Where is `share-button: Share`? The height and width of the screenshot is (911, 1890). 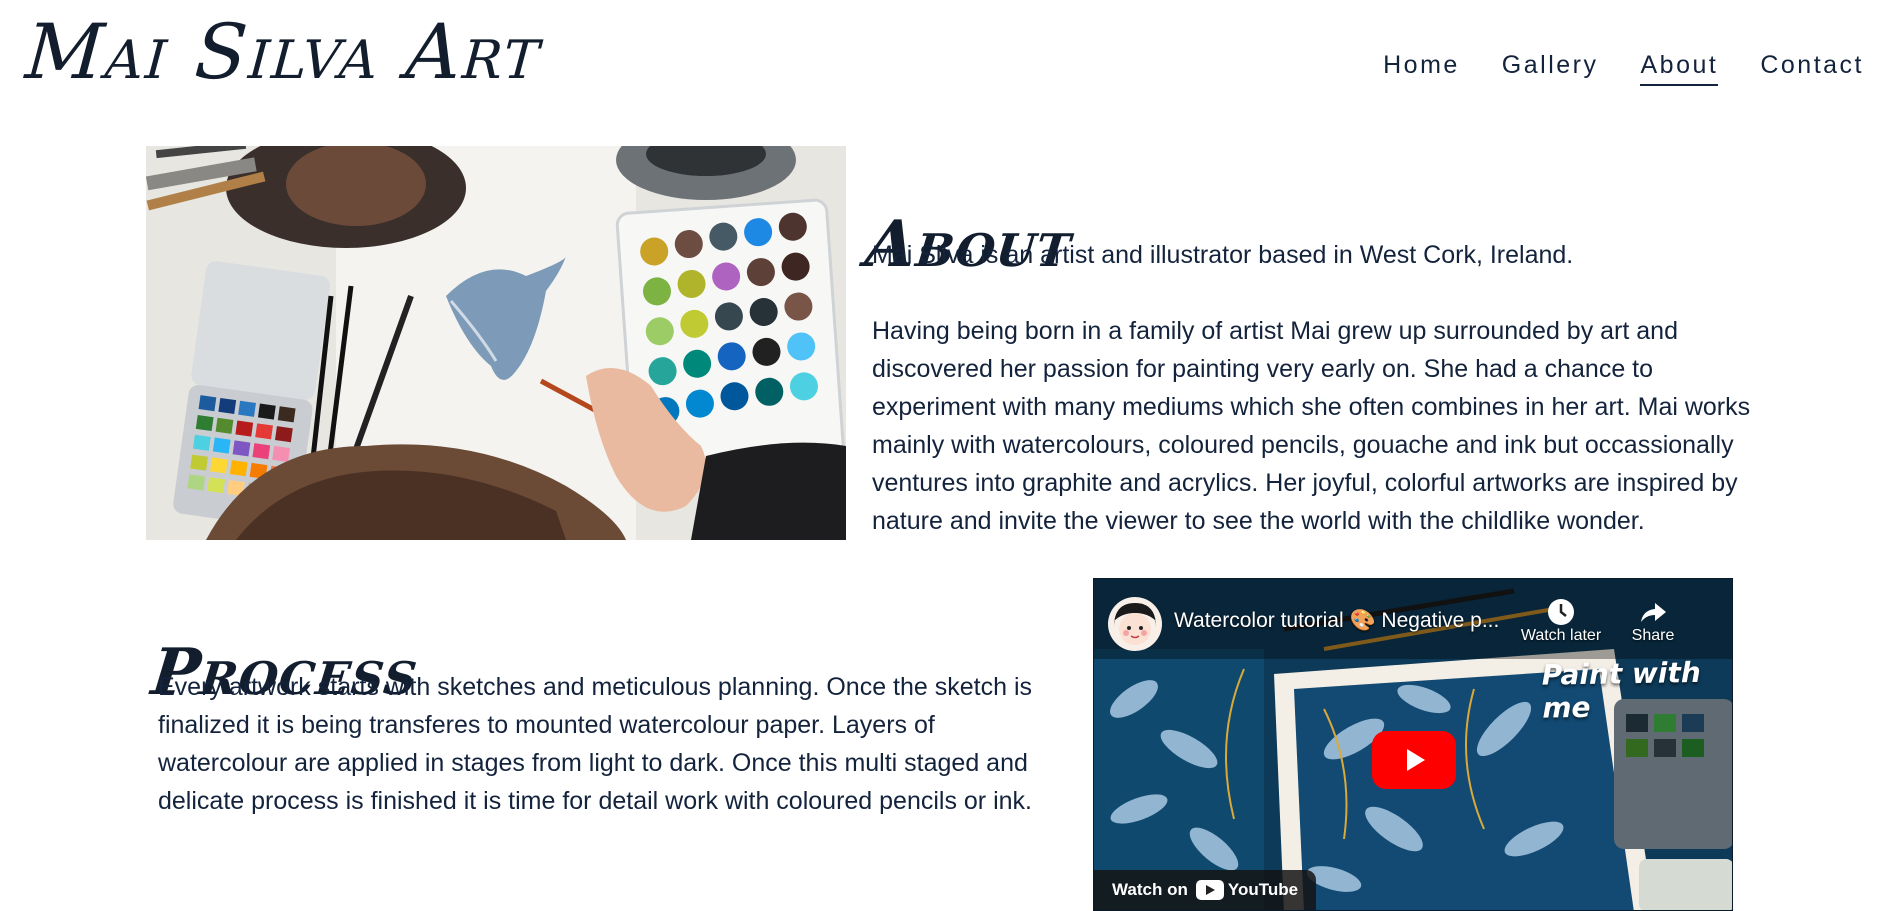
share-button: Share is located at coordinates (1653, 621).